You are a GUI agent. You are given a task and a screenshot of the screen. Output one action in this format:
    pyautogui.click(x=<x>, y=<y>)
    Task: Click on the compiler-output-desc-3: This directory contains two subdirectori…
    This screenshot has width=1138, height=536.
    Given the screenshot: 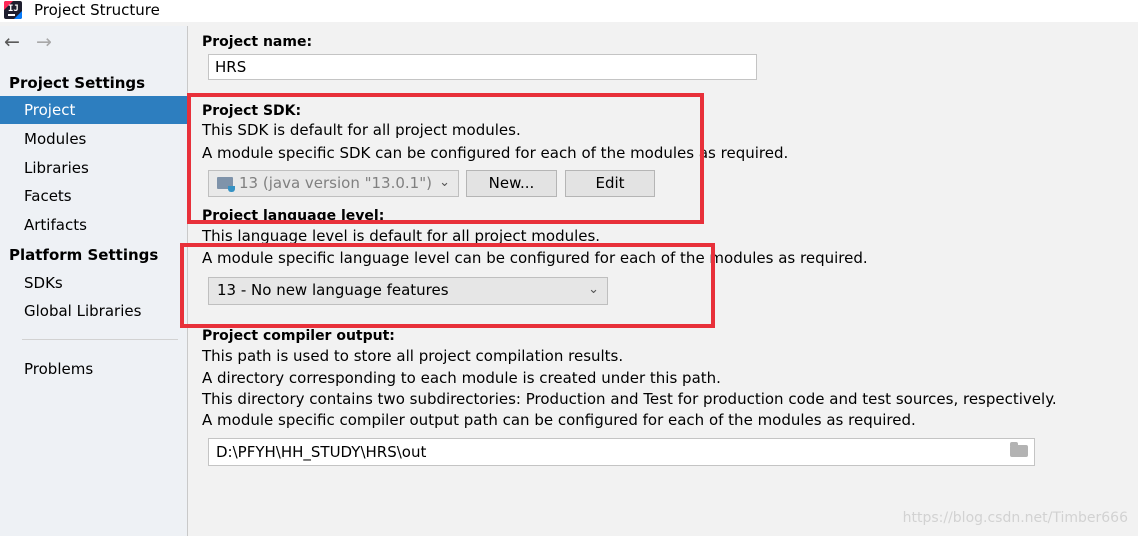 What is the action you would take?
    pyautogui.click(x=629, y=399)
    